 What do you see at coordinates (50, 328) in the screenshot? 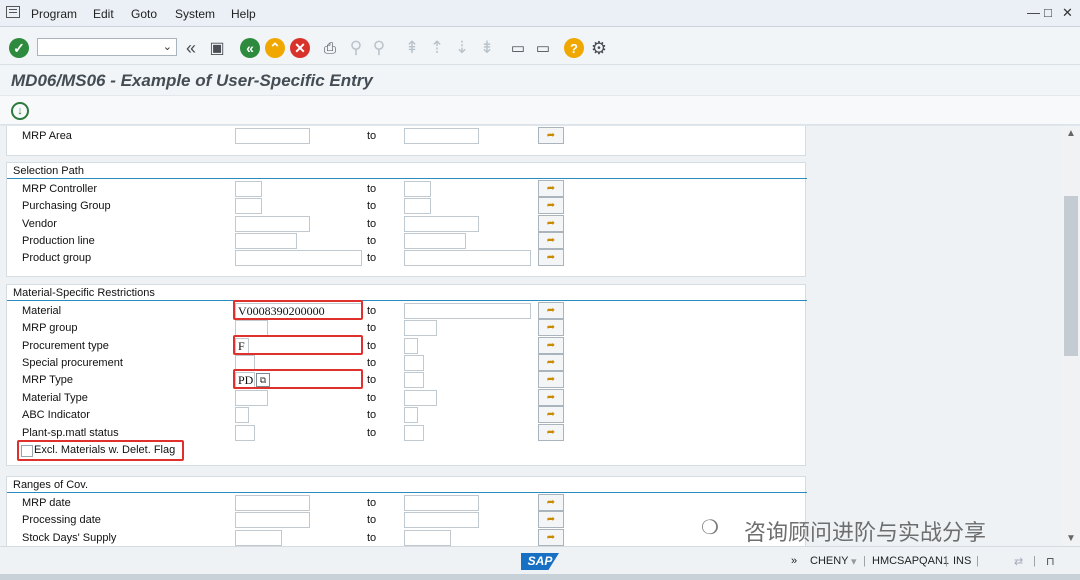
I see `mrp-group-label: MRP group` at bounding box center [50, 328].